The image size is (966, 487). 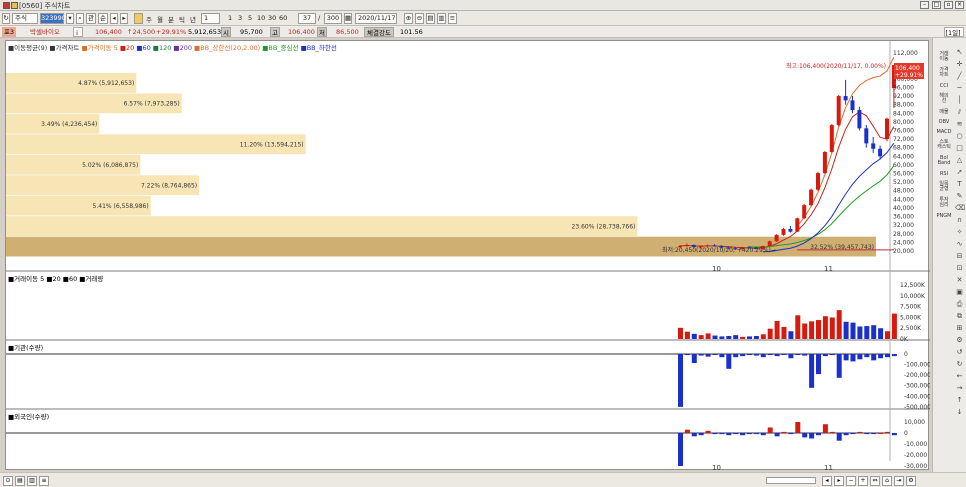 I want to click on tool-cci: CCI, so click(x=944, y=86).